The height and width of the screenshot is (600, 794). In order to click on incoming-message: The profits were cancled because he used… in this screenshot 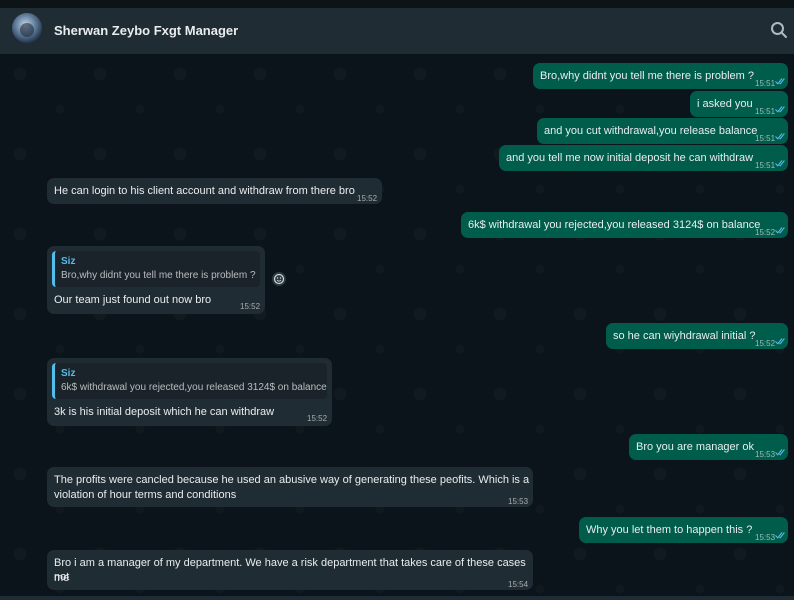, I will do `click(290, 487)`.